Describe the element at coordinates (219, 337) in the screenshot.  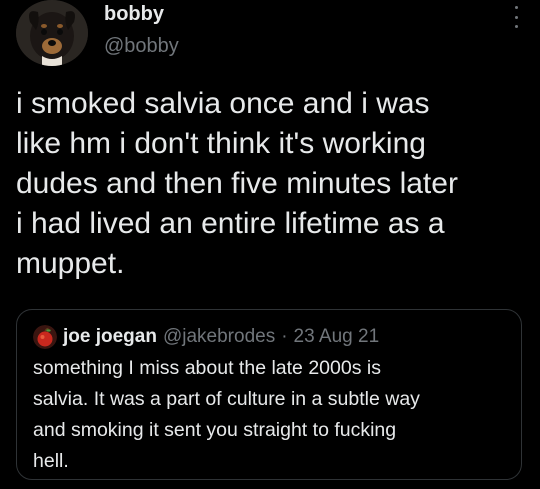
I see `quoted-author-handle: @jakebrodes` at that location.